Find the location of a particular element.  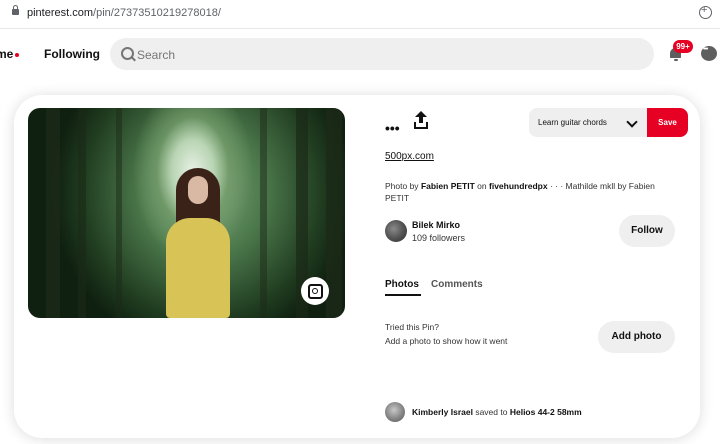

save-button: Save is located at coordinates (667, 122).